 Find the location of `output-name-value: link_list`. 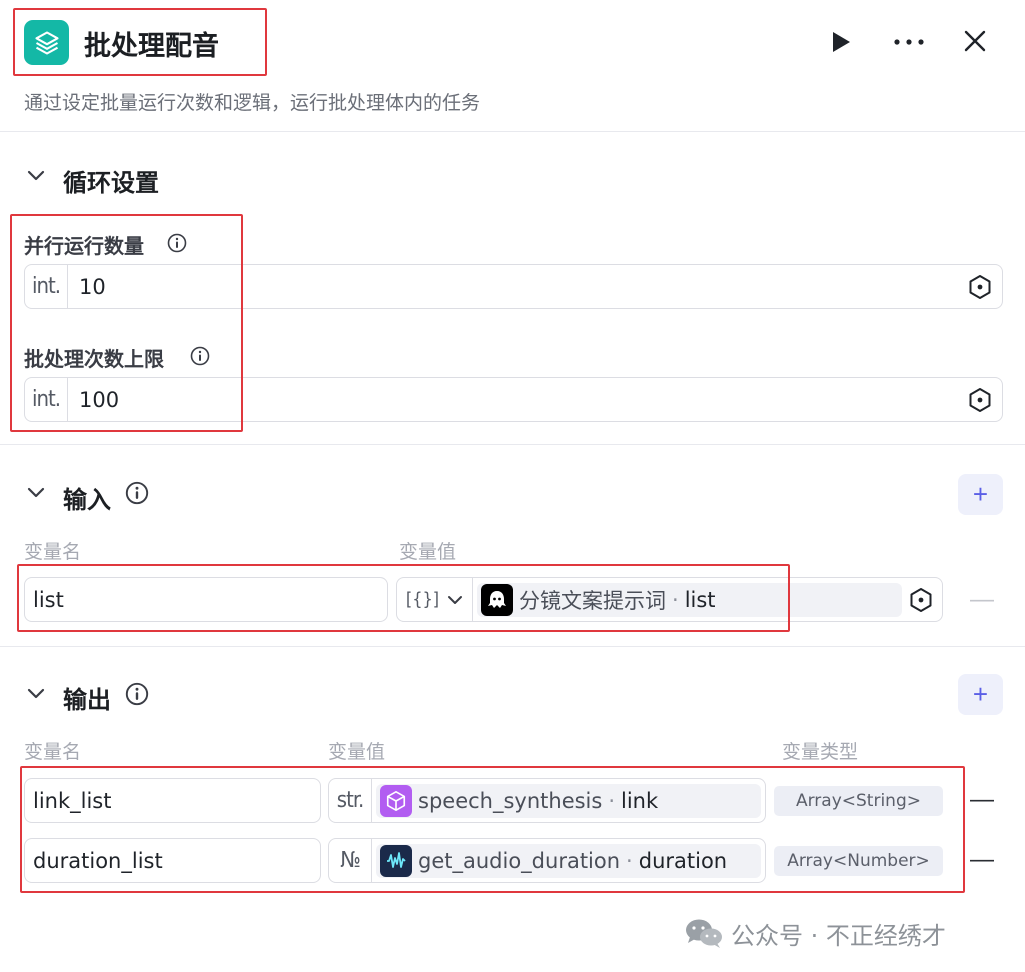

output-name-value: link_list is located at coordinates (72, 800).